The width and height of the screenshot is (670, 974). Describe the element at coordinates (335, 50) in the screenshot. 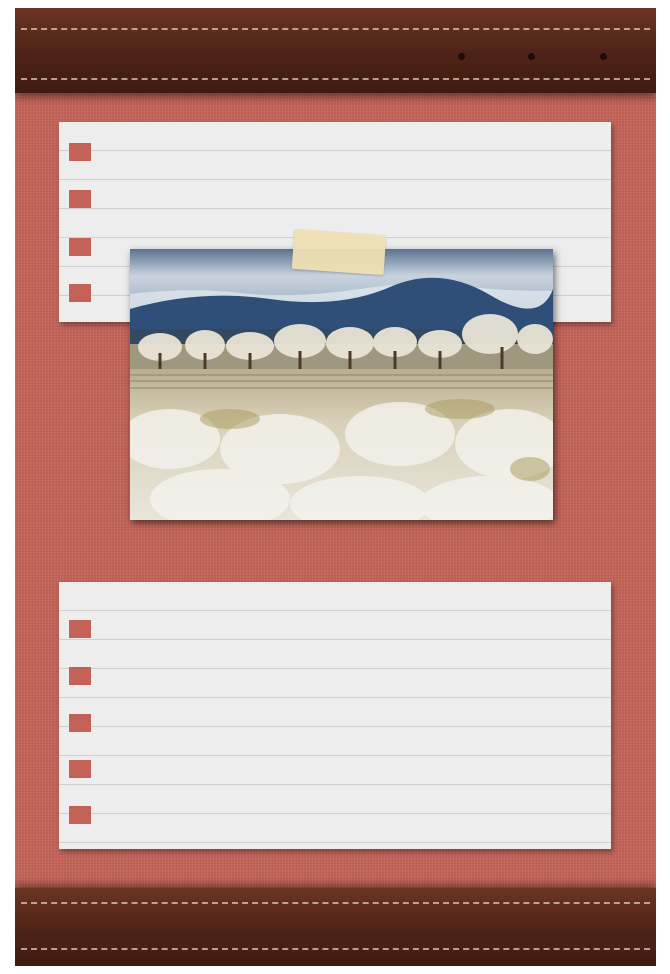

I see `leather-strap-top` at that location.